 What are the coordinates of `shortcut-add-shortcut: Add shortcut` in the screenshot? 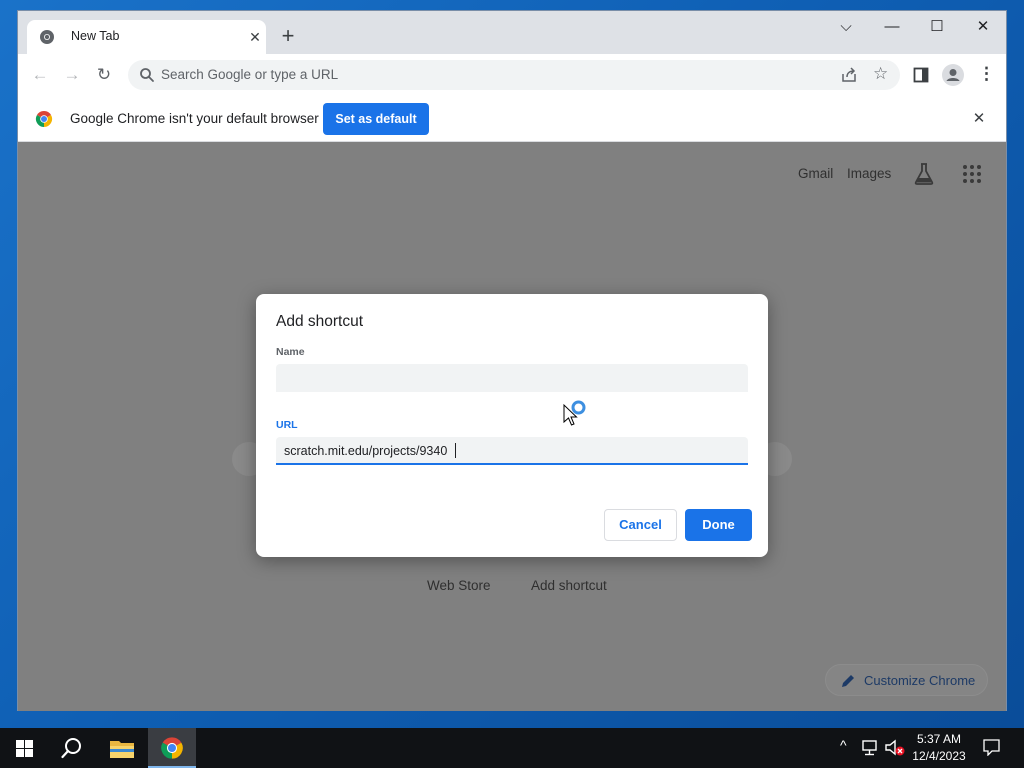 It's located at (569, 585).